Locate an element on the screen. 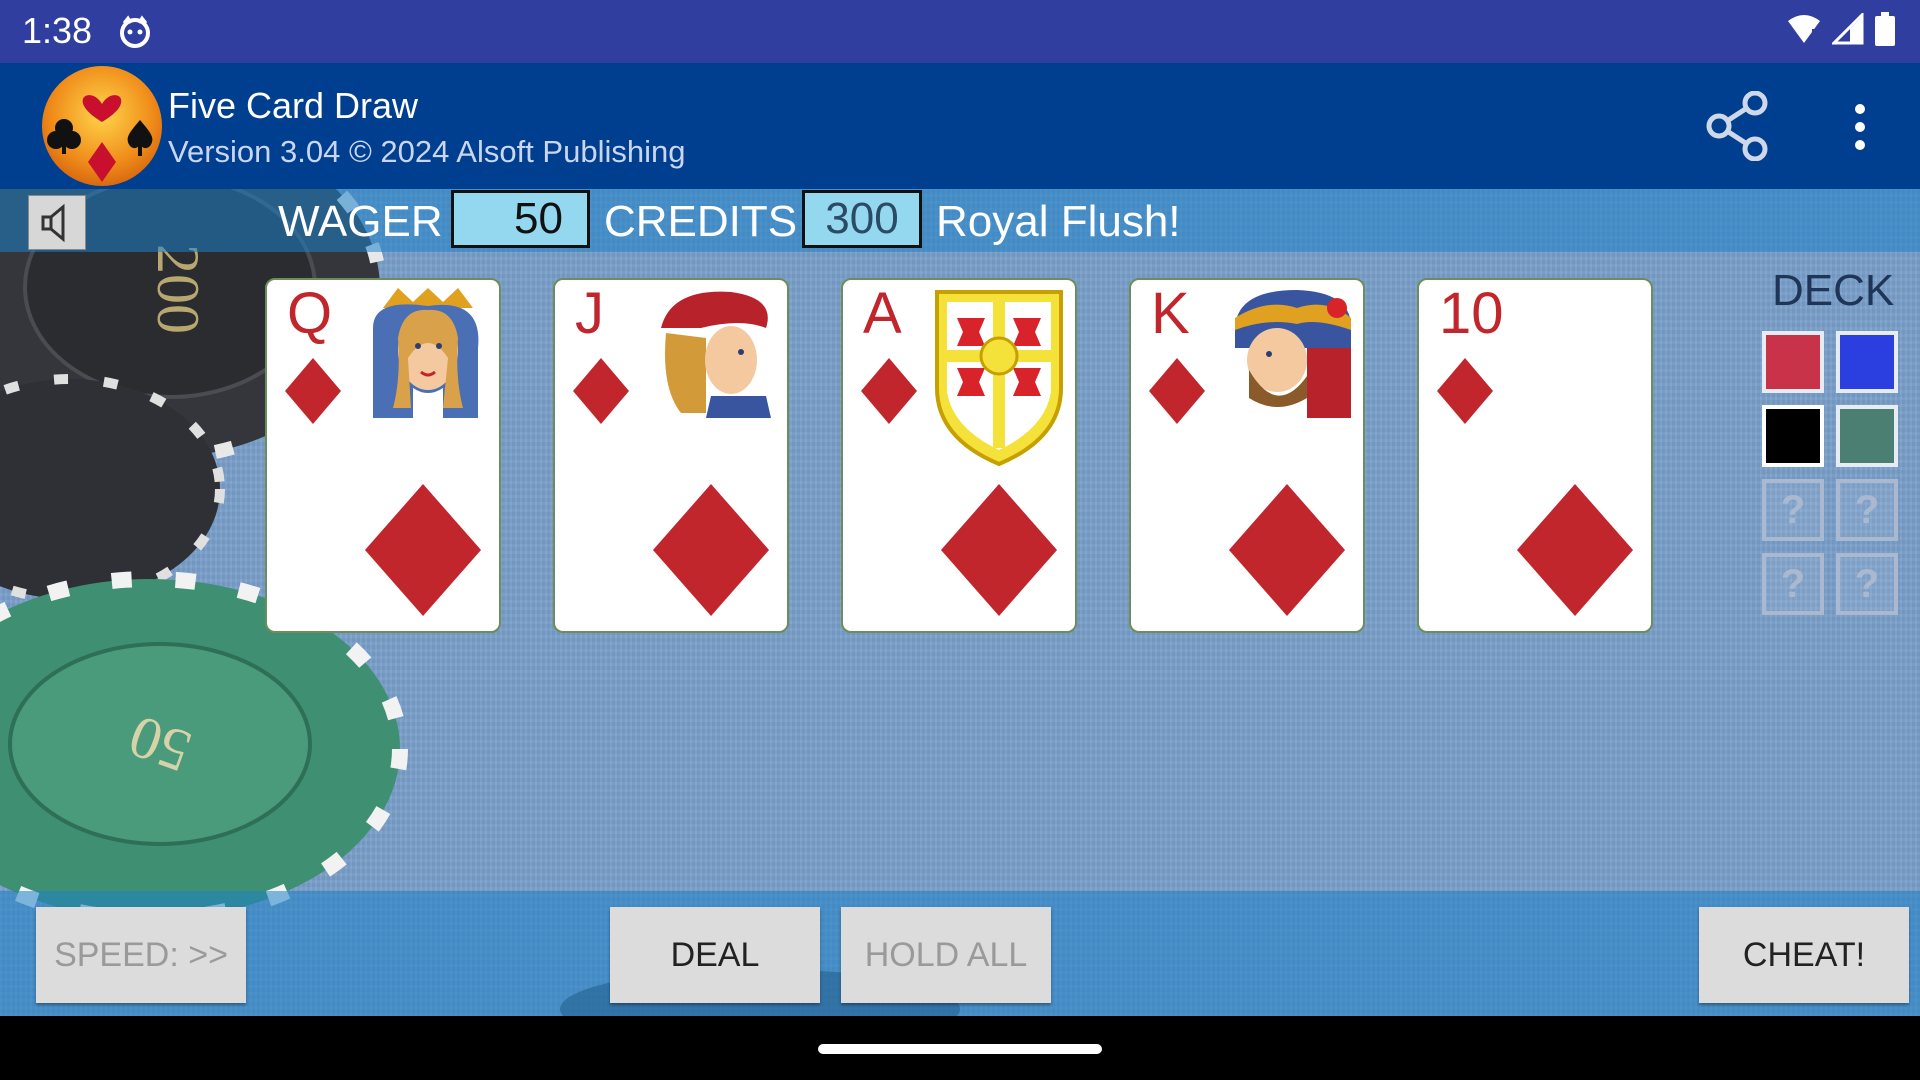 This screenshot has width=1920, height=1080. card-rank: J is located at coordinates (589, 313).